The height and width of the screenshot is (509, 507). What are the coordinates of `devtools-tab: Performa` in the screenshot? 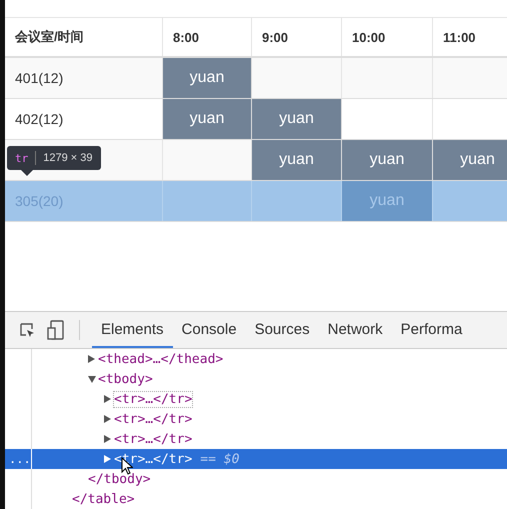 It's located at (432, 330).